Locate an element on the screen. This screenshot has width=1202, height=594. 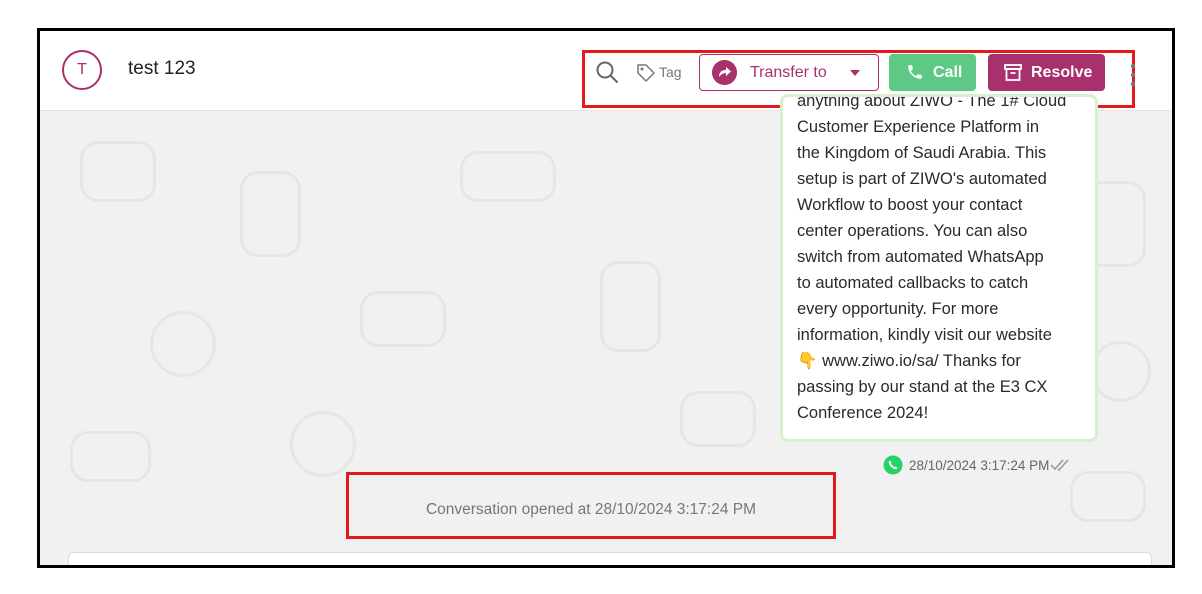
phone-icon is located at coordinates (915, 72).